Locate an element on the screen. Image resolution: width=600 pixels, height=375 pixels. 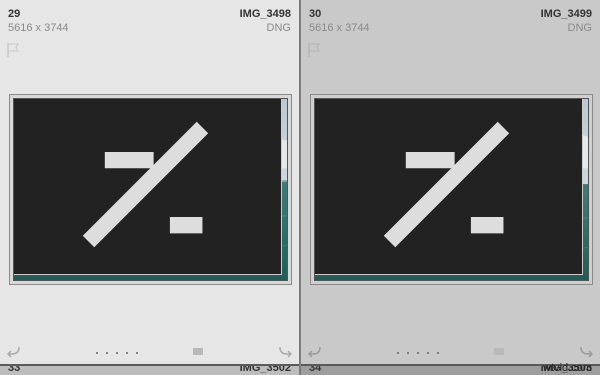
watermark: wtvid.com is located at coordinates (567, 368).